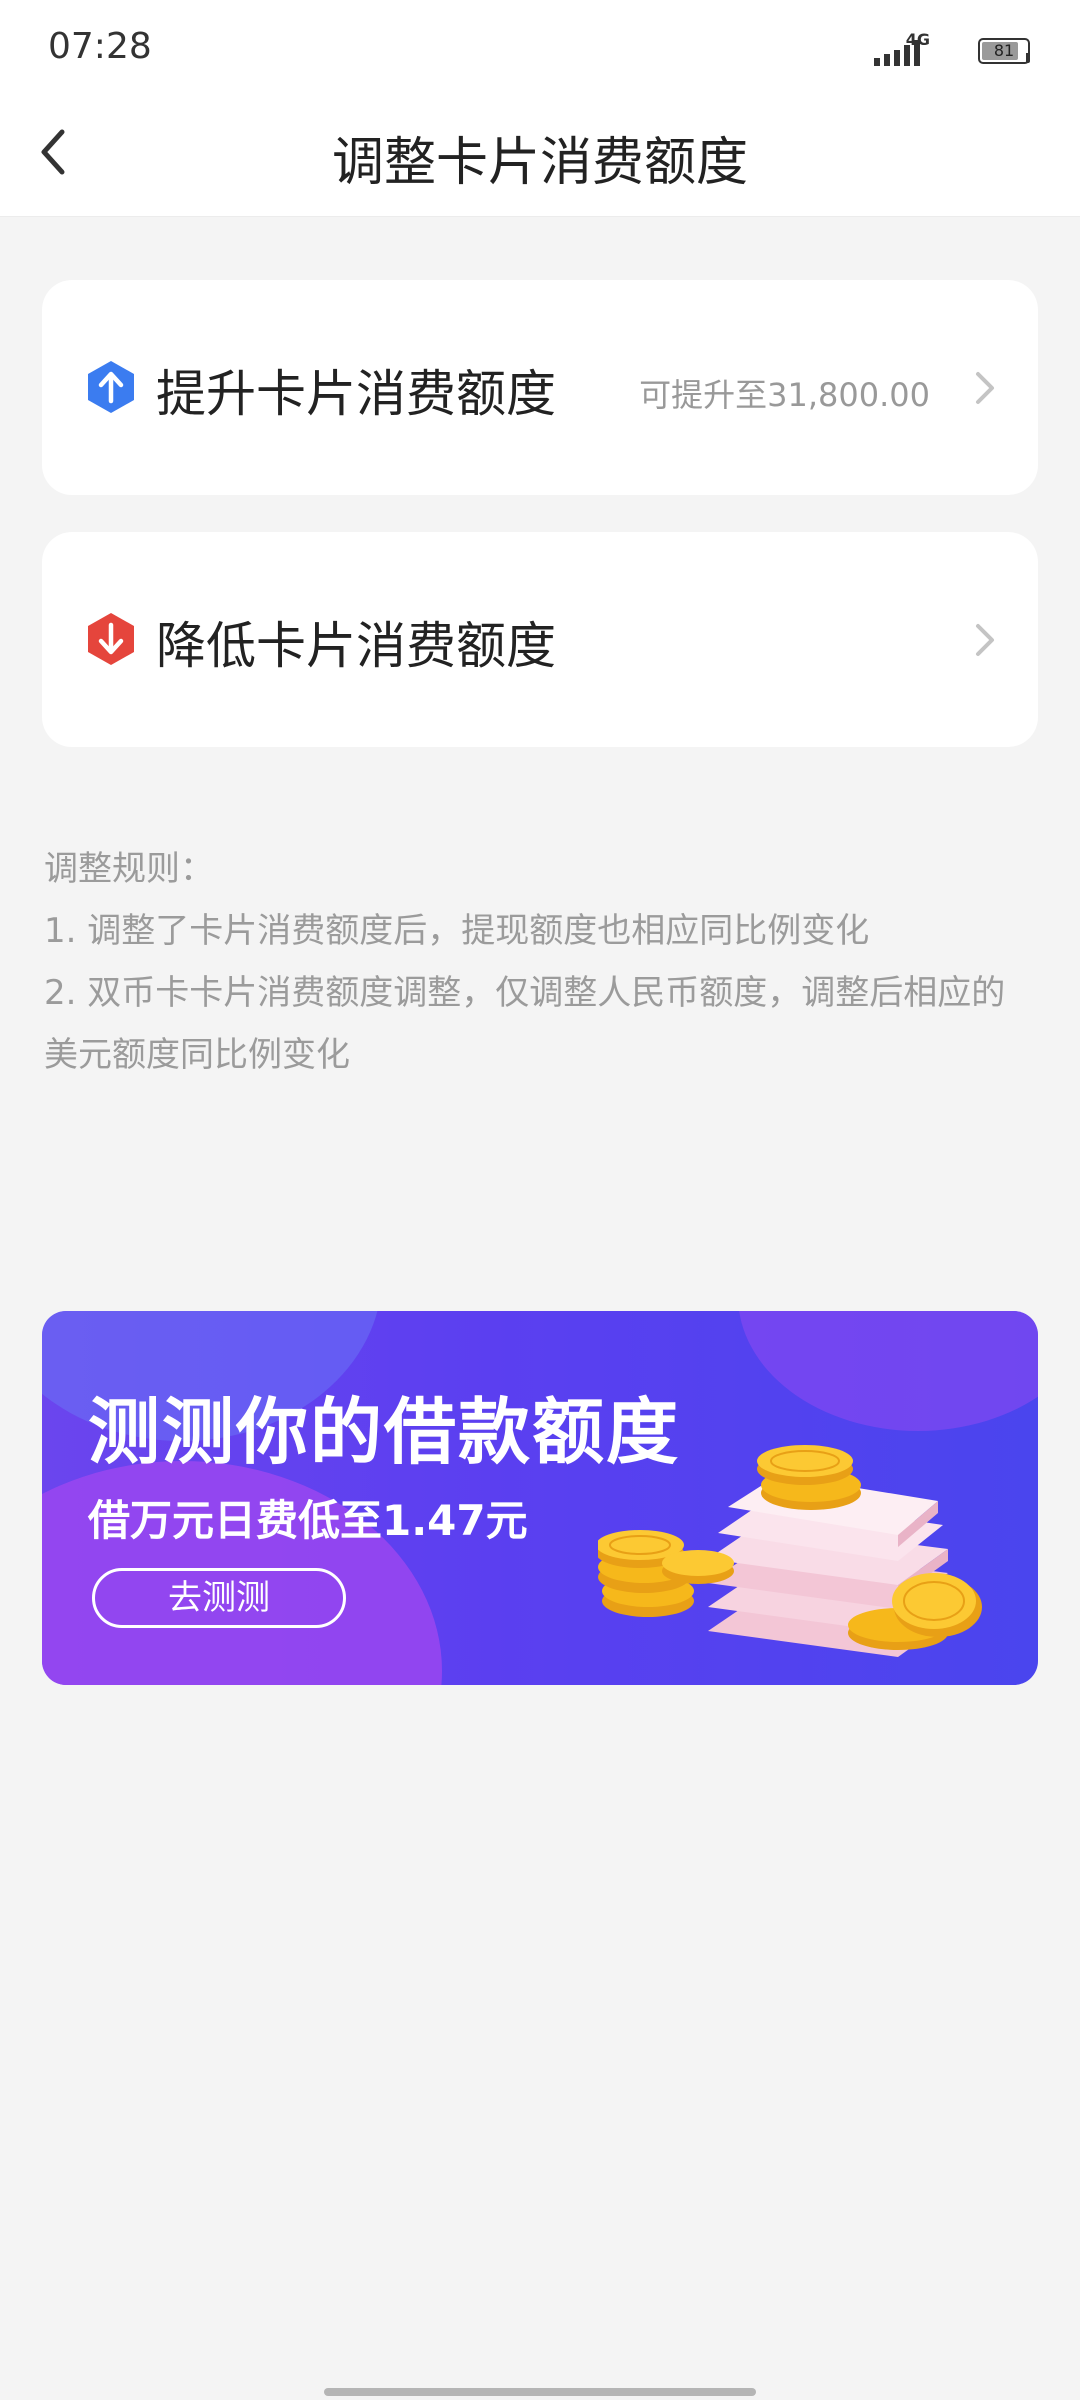 Image resolution: width=1080 pixels, height=2400 pixels. I want to click on test-now-button: 去测测, so click(219, 1598).